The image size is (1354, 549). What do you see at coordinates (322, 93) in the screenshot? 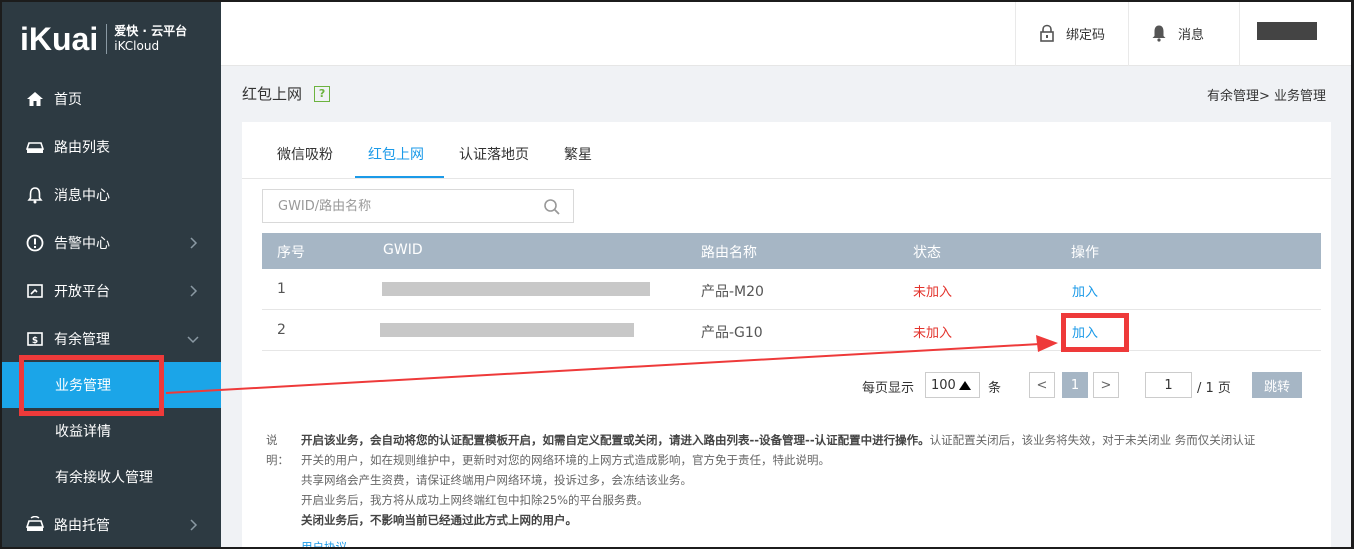
I see `help-icon: ?` at bounding box center [322, 93].